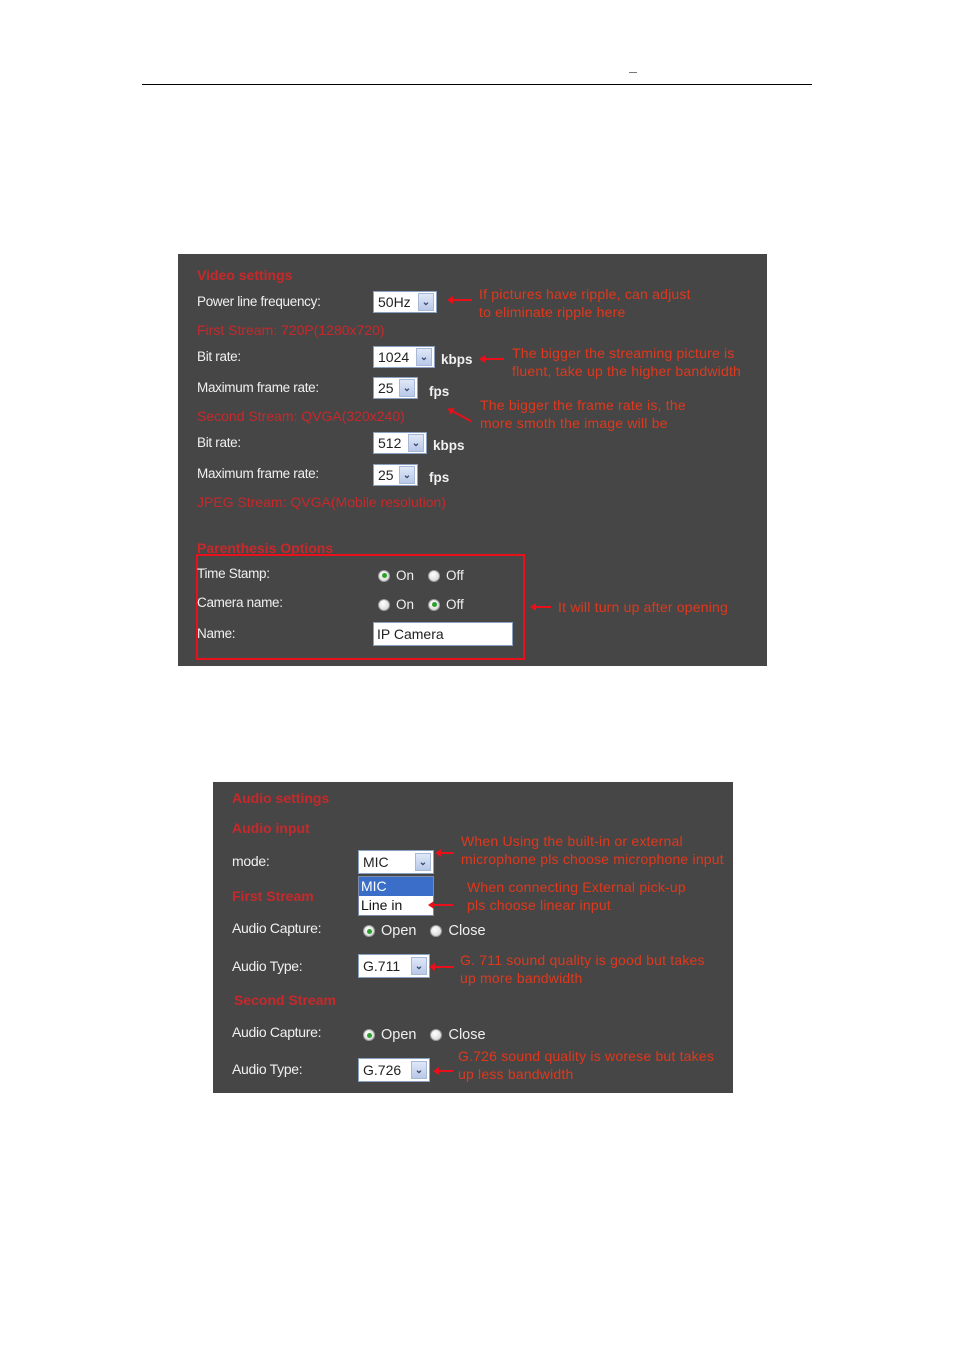  I want to click on g726-note-line2: up less bandwidth, so click(516, 1074).